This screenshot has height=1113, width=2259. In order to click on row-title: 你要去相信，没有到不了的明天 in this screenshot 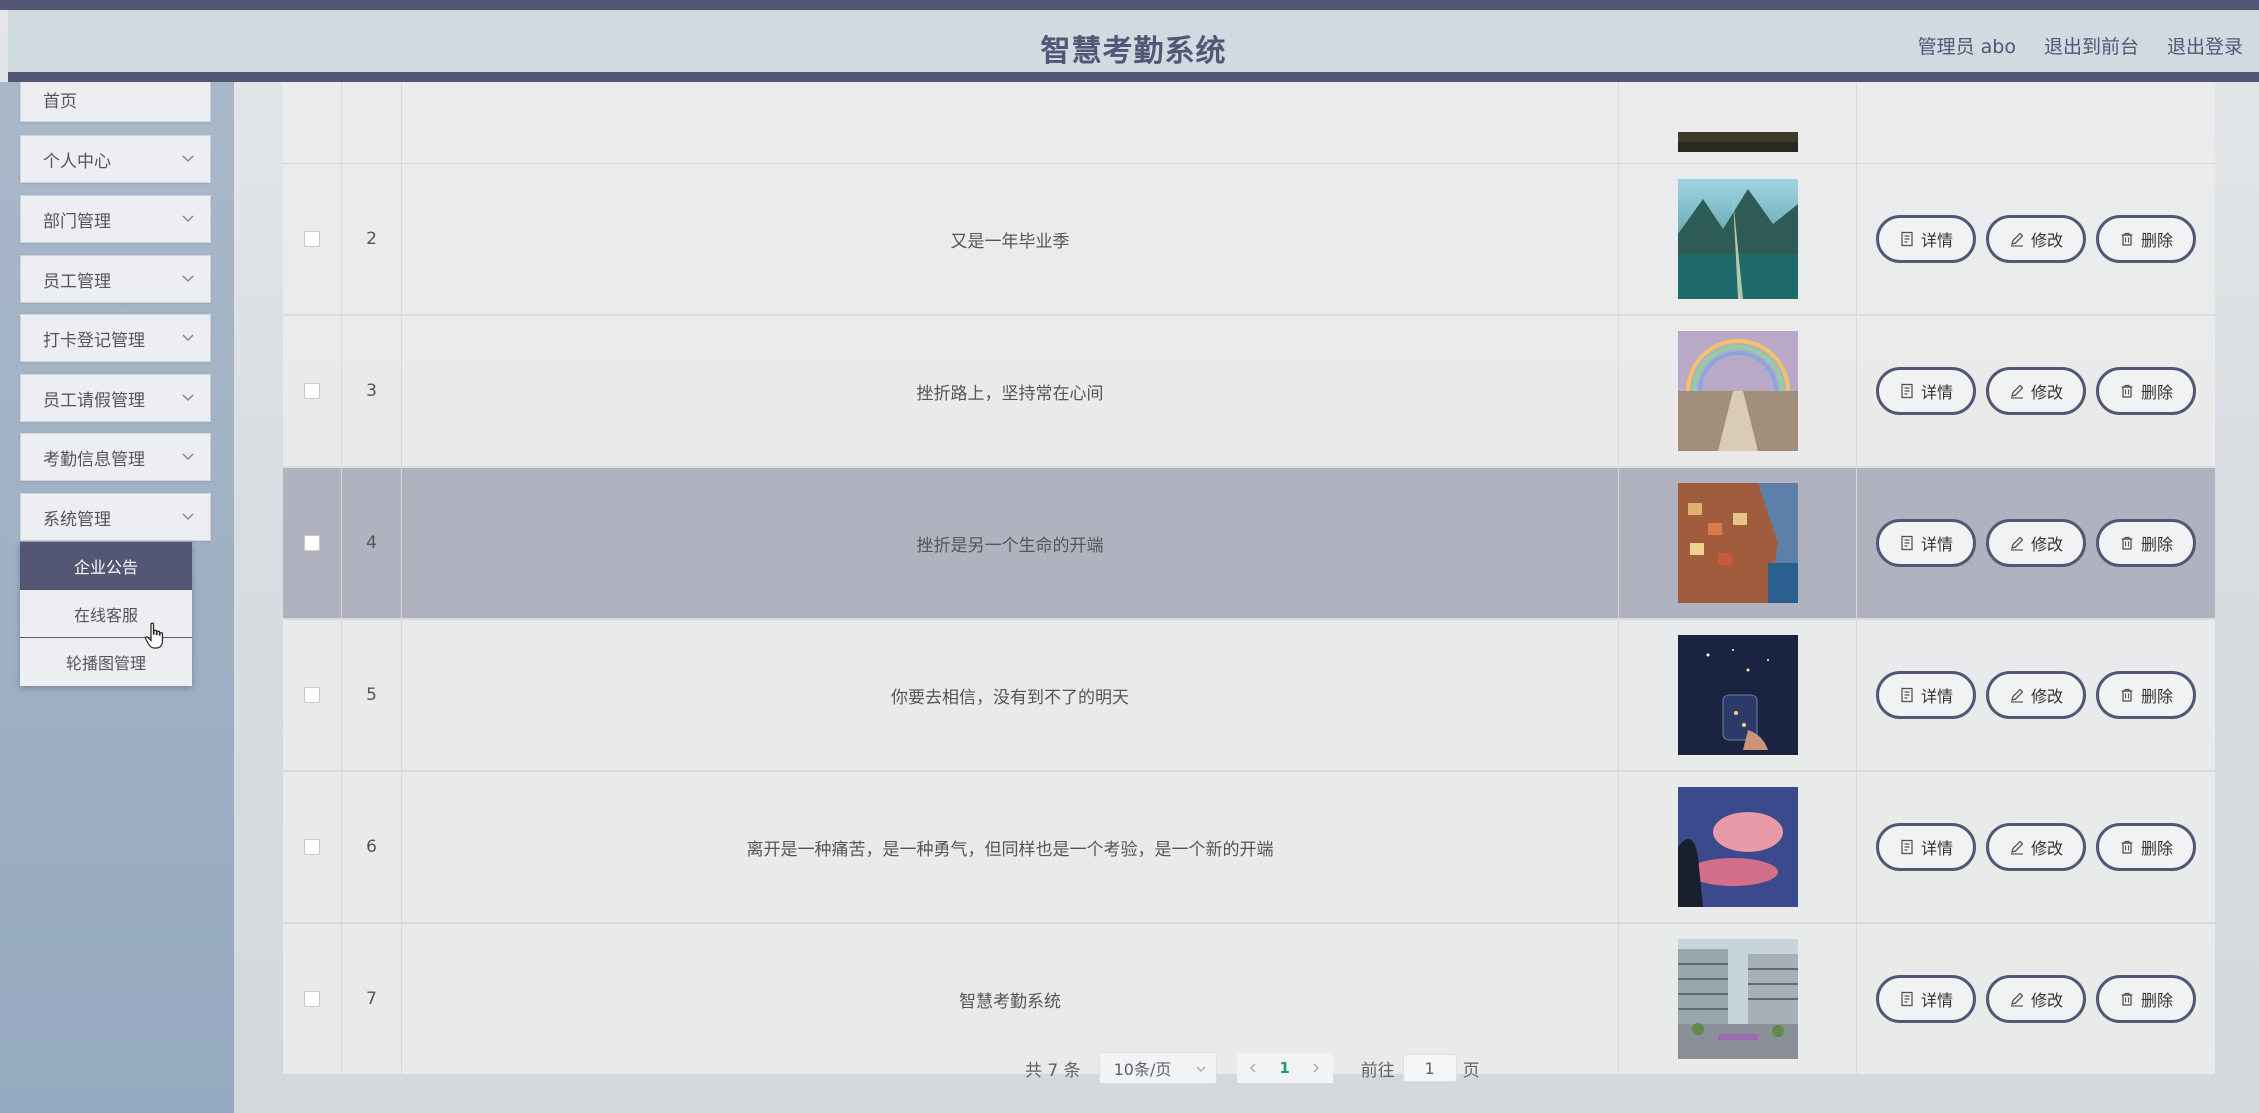, I will do `click(1010, 695)`.